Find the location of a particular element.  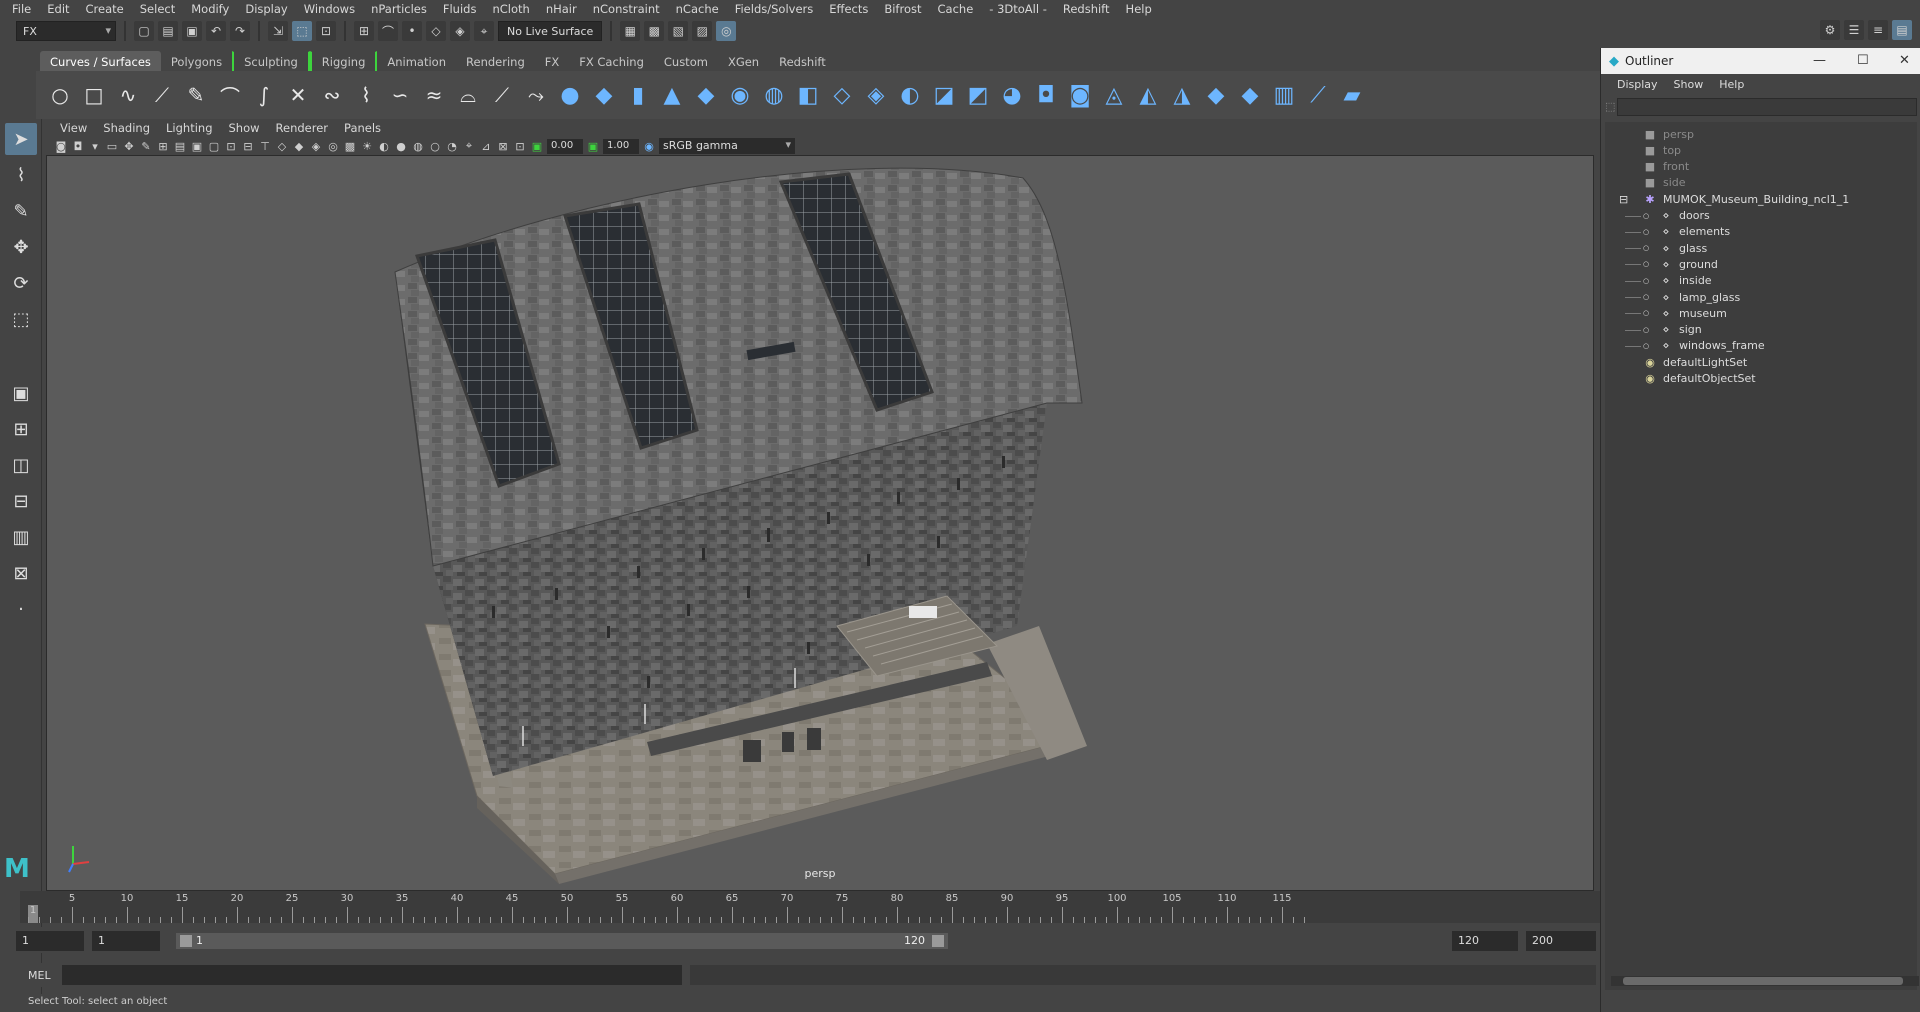

resolution-gate-icon: ▣ is located at coordinates (197, 146).